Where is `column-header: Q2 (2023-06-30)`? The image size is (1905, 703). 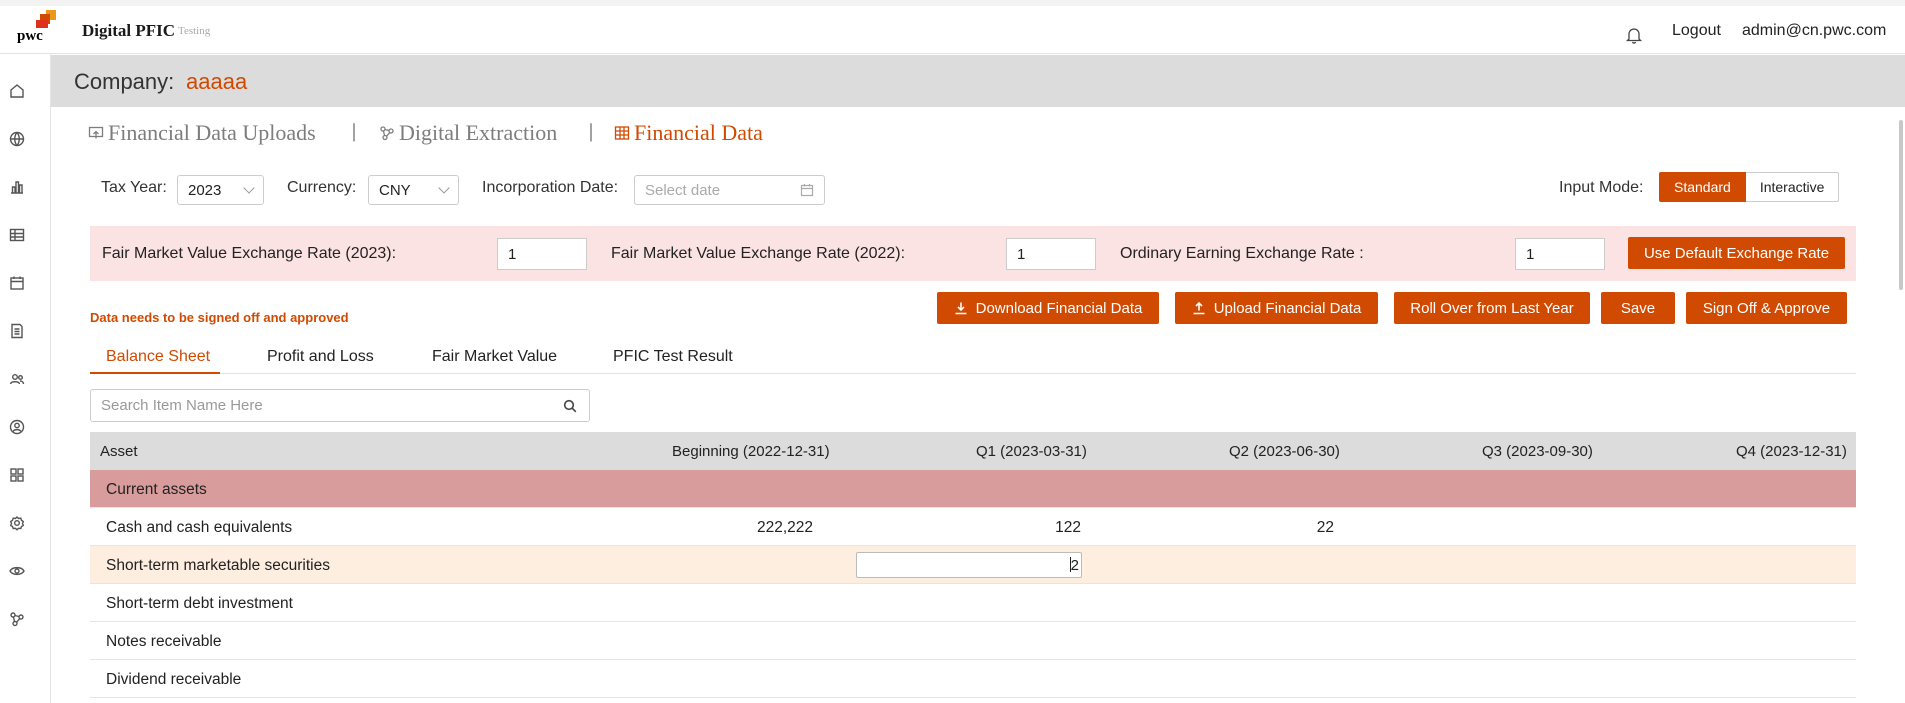
column-header: Q2 (2023-06-30) is located at coordinates (1284, 451).